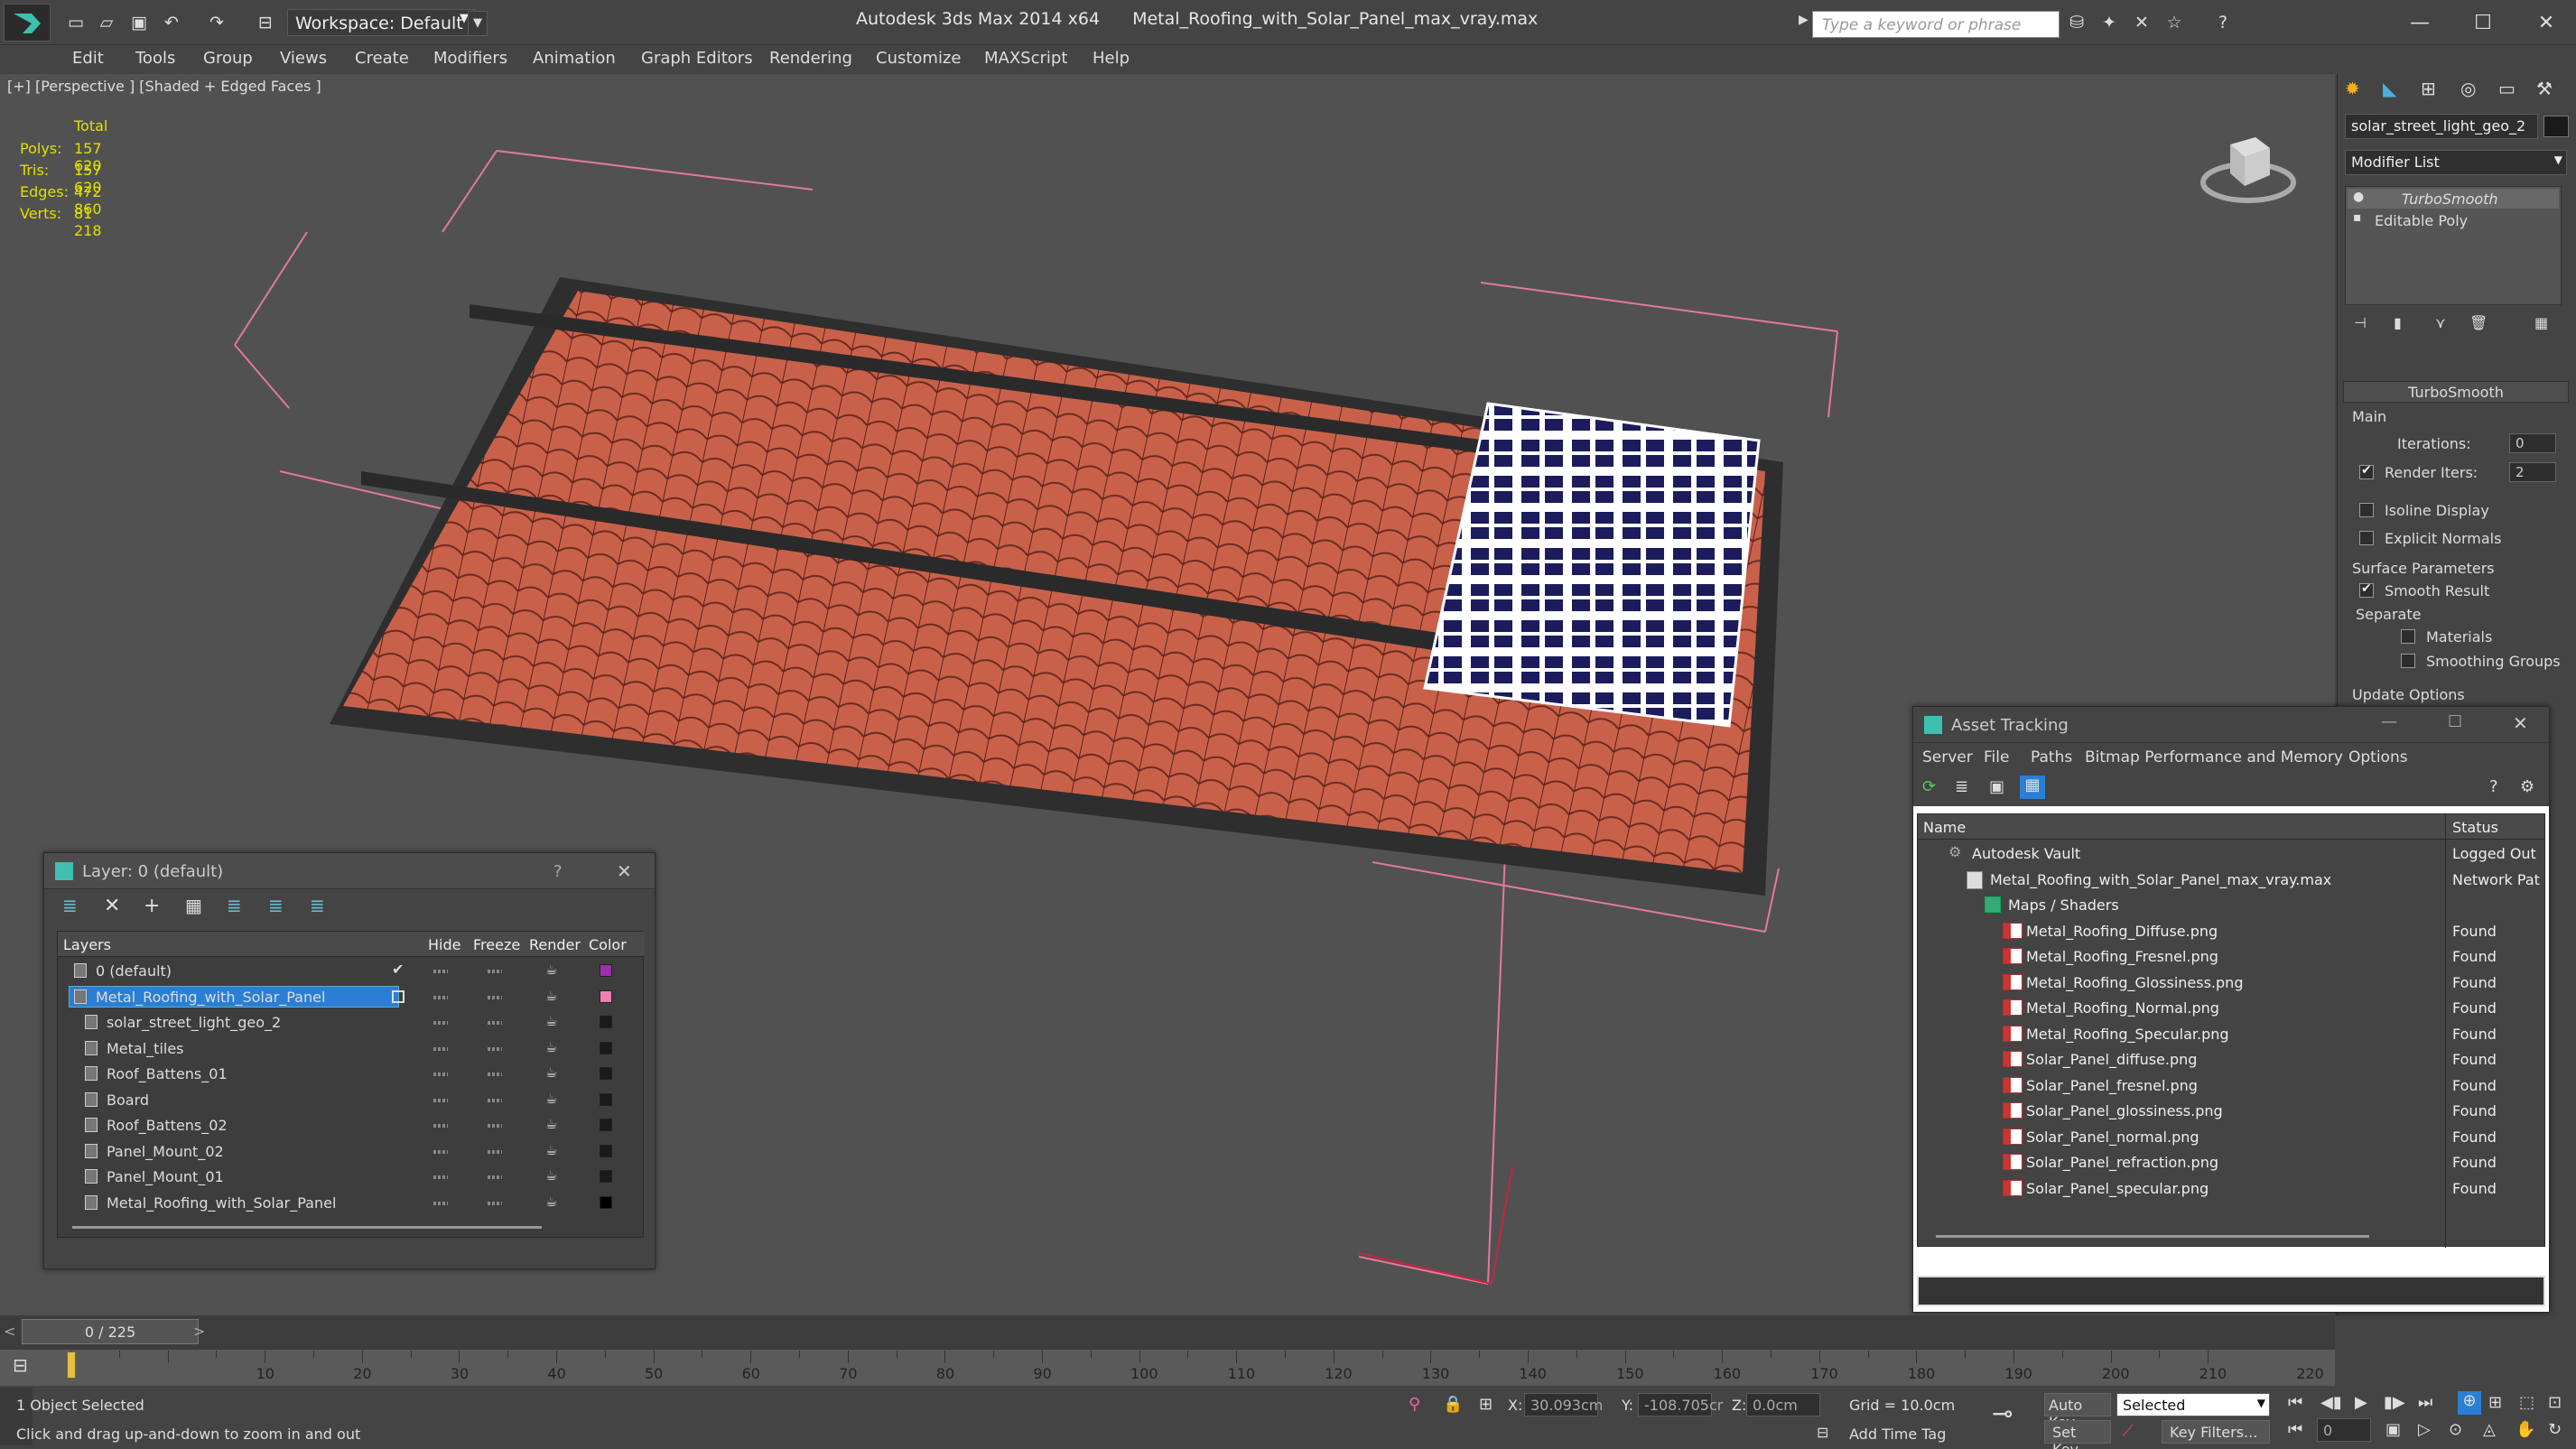  What do you see at coordinates (2231, 983) in the screenshot?
I see `asset-row: Metal_Roofing_Glossiness.png Found` at bounding box center [2231, 983].